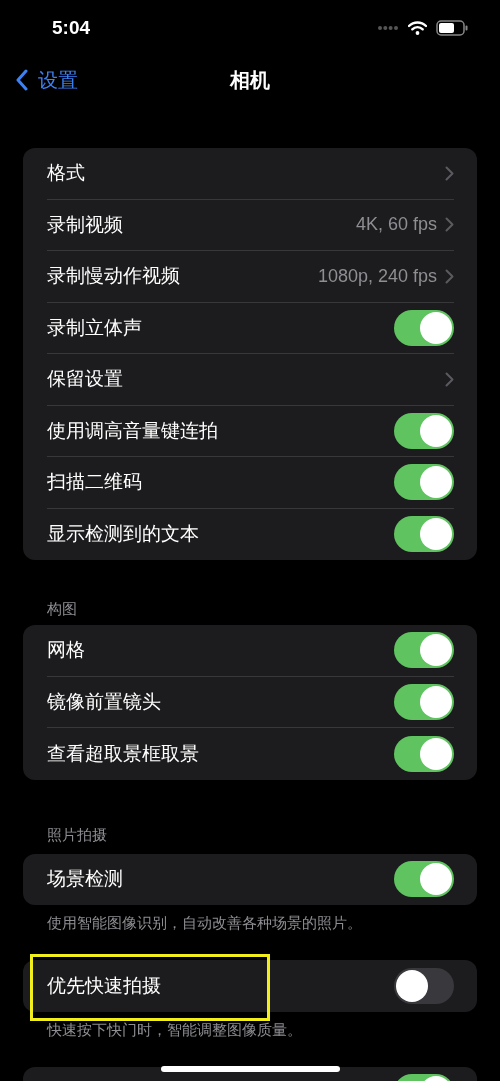 Image resolution: width=500 pixels, height=1081 pixels. Describe the element at coordinates (250, 80) in the screenshot. I see `page-title: 相机` at that location.